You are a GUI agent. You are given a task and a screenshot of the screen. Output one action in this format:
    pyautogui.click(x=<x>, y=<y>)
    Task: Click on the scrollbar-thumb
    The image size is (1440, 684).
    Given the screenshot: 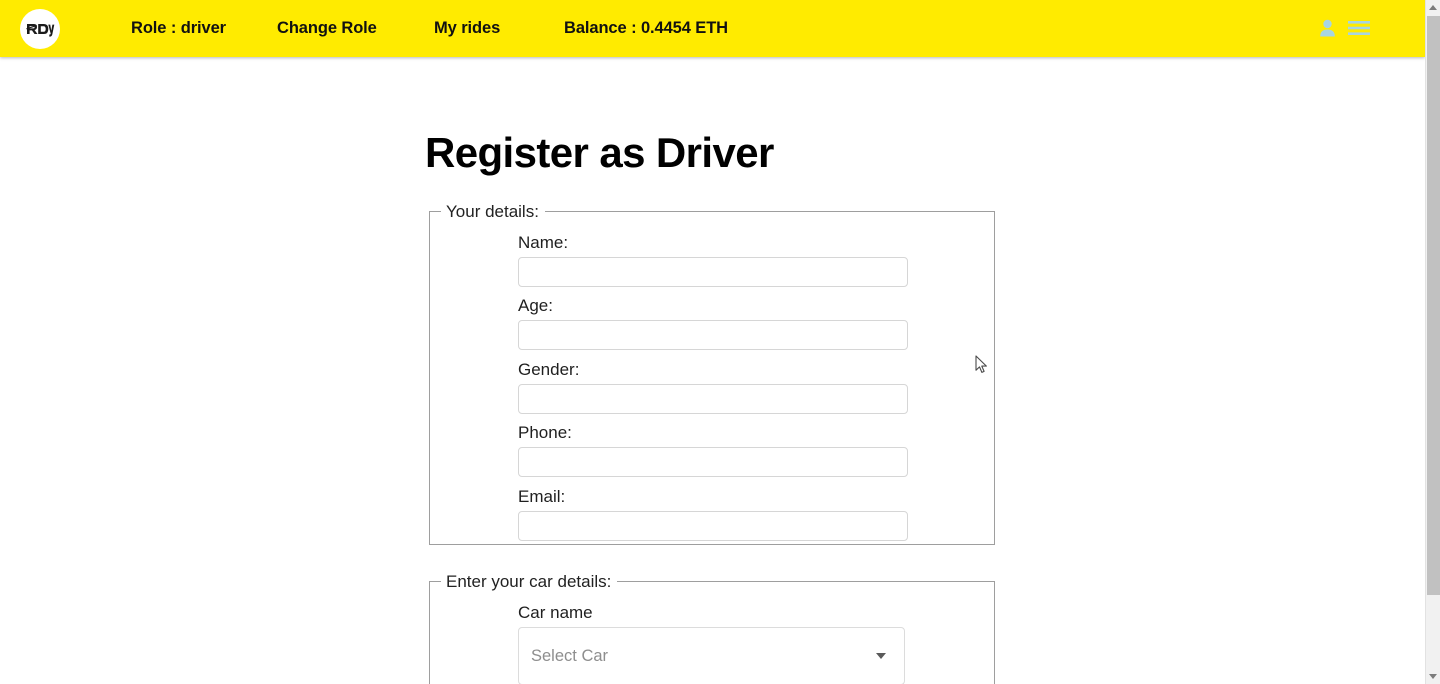 What is the action you would take?
    pyautogui.click(x=1433, y=305)
    